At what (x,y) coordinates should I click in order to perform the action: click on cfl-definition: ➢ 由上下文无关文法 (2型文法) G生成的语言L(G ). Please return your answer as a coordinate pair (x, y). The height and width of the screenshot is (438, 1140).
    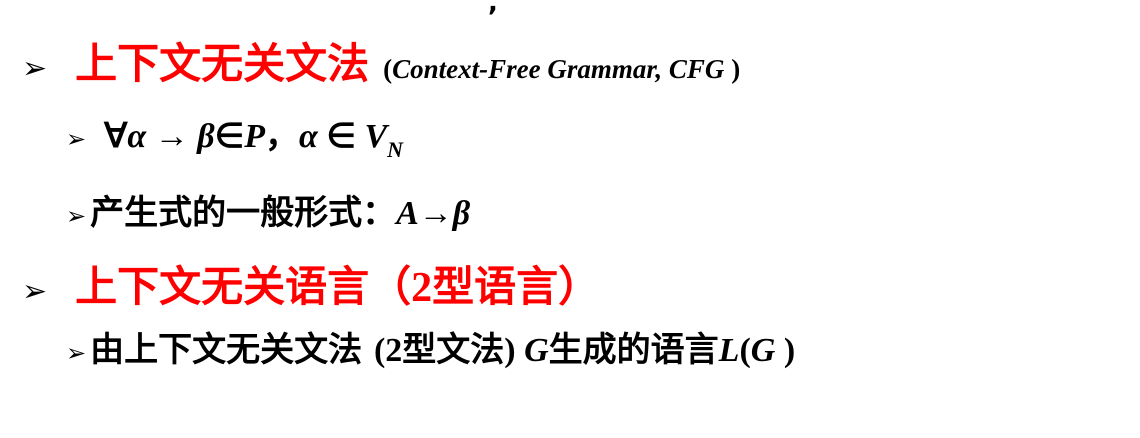
    Looking at the image, I should click on (430, 346).